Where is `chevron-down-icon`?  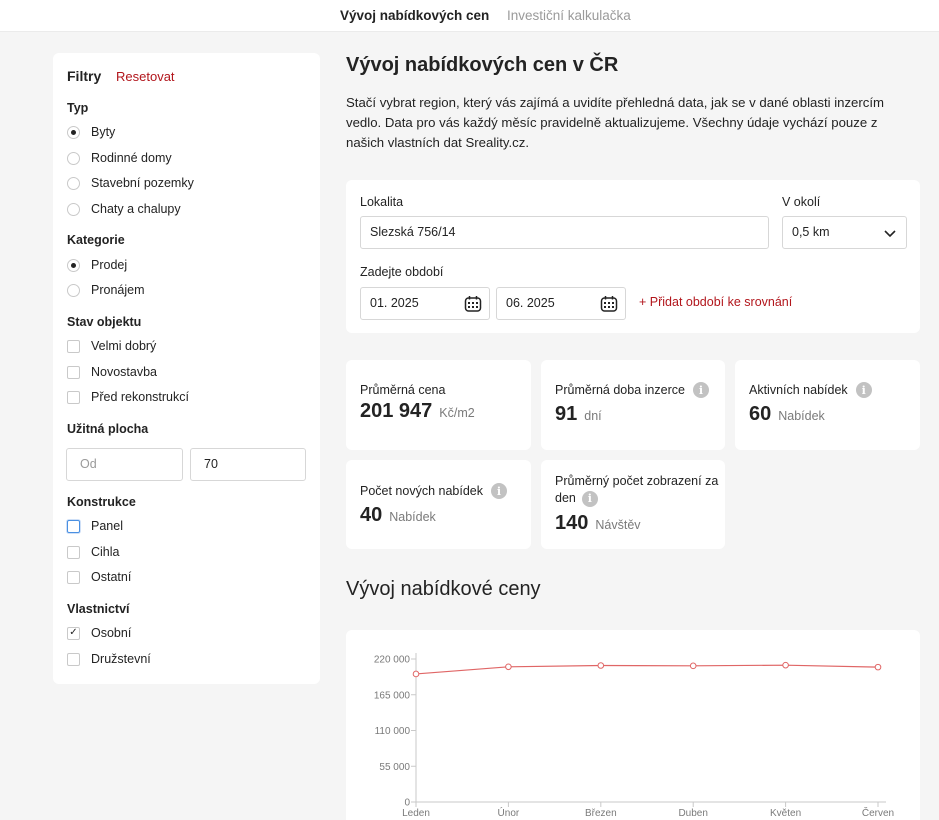
chevron-down-icon is located at coordinates (890, 234).